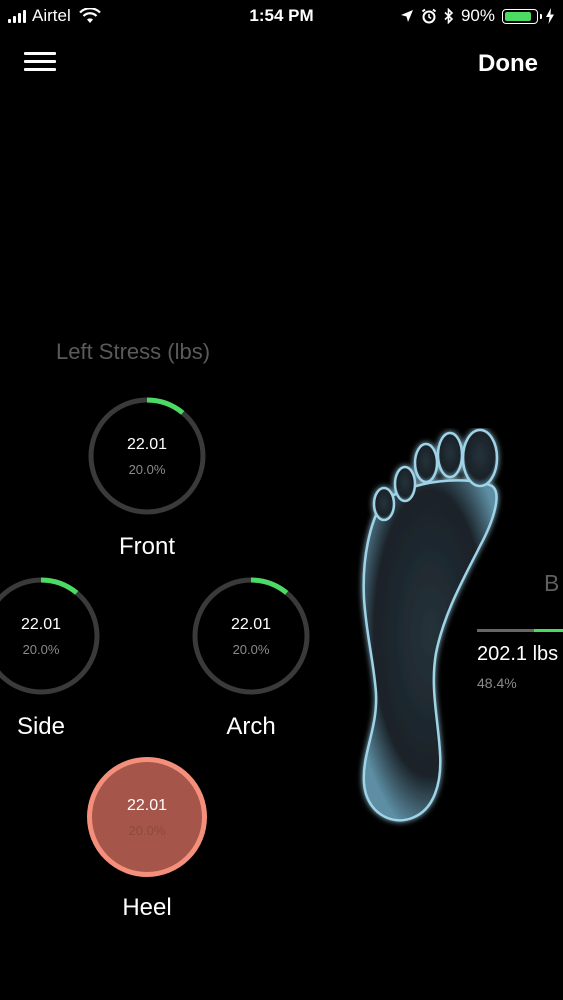 Image resolution: width=563 pixels, height=1000 pixels. I want to click on battery-percent: 90%, so click(477, 15).